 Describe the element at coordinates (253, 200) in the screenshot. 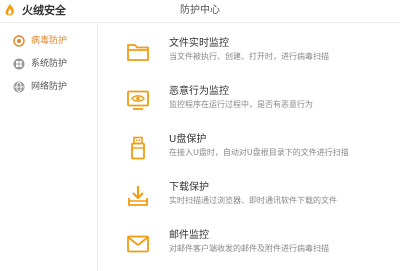

I see `item-description: 实时扫描通过浏览器、即时通讯软件下载的文件` at that location.